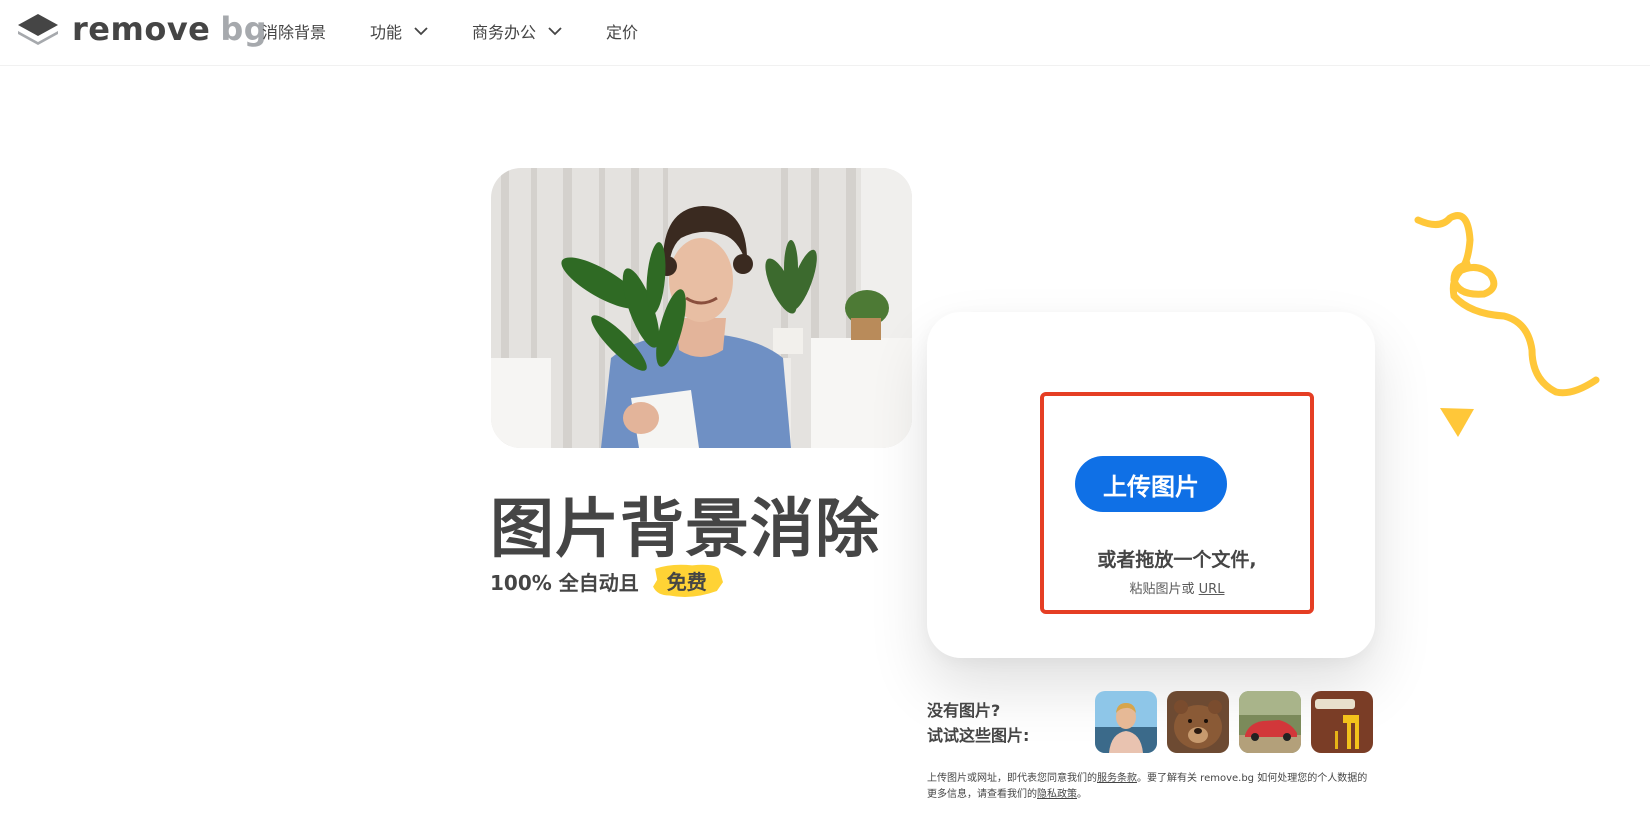  I want to click on hero-photo, so click(701, 308).